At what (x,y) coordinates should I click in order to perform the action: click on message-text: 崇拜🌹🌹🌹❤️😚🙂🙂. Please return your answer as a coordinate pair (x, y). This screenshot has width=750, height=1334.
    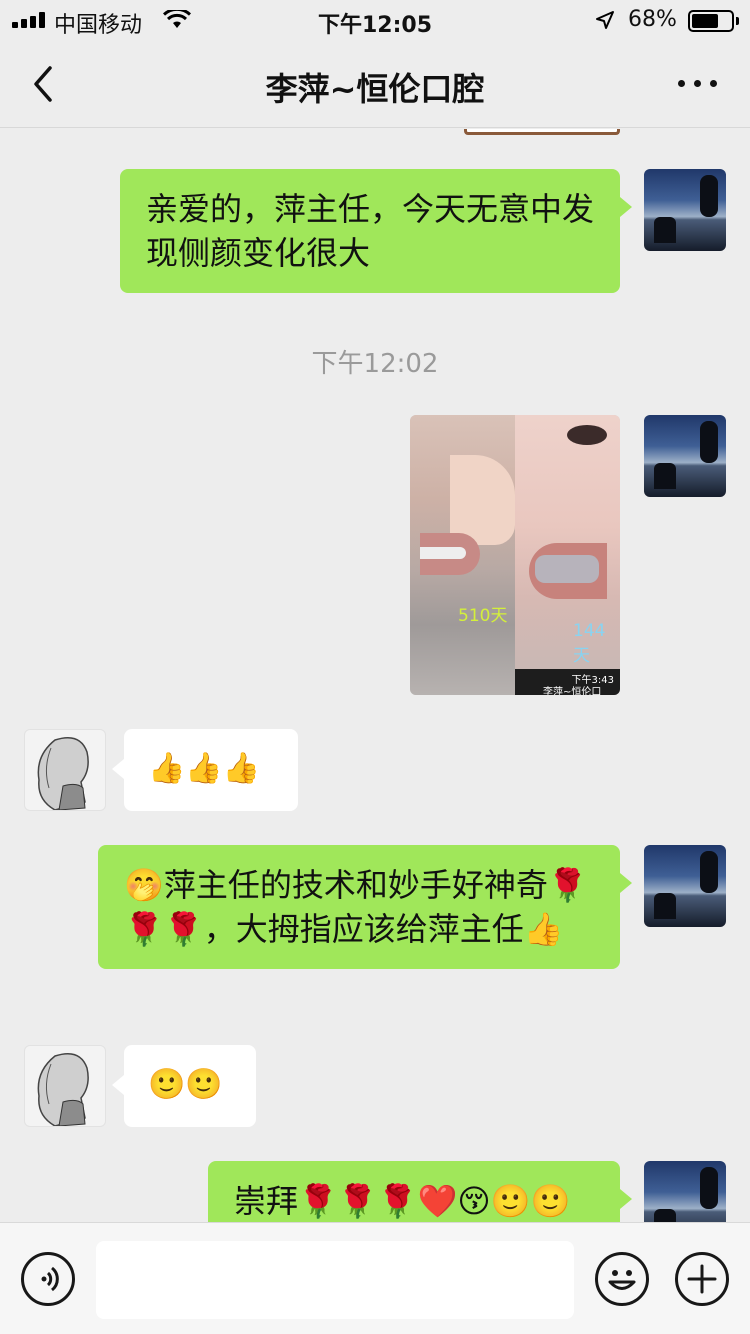
    Looking at the image, I should click on (402, 1201).